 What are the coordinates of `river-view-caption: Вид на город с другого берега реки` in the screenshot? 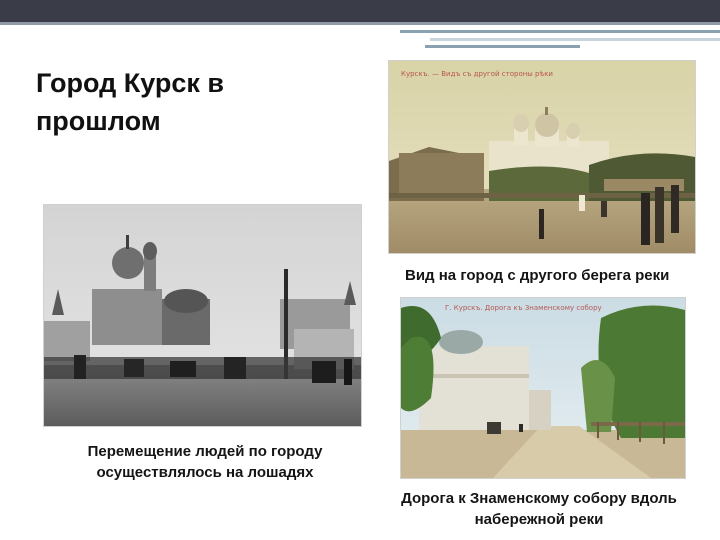 It's located at (537, 275).